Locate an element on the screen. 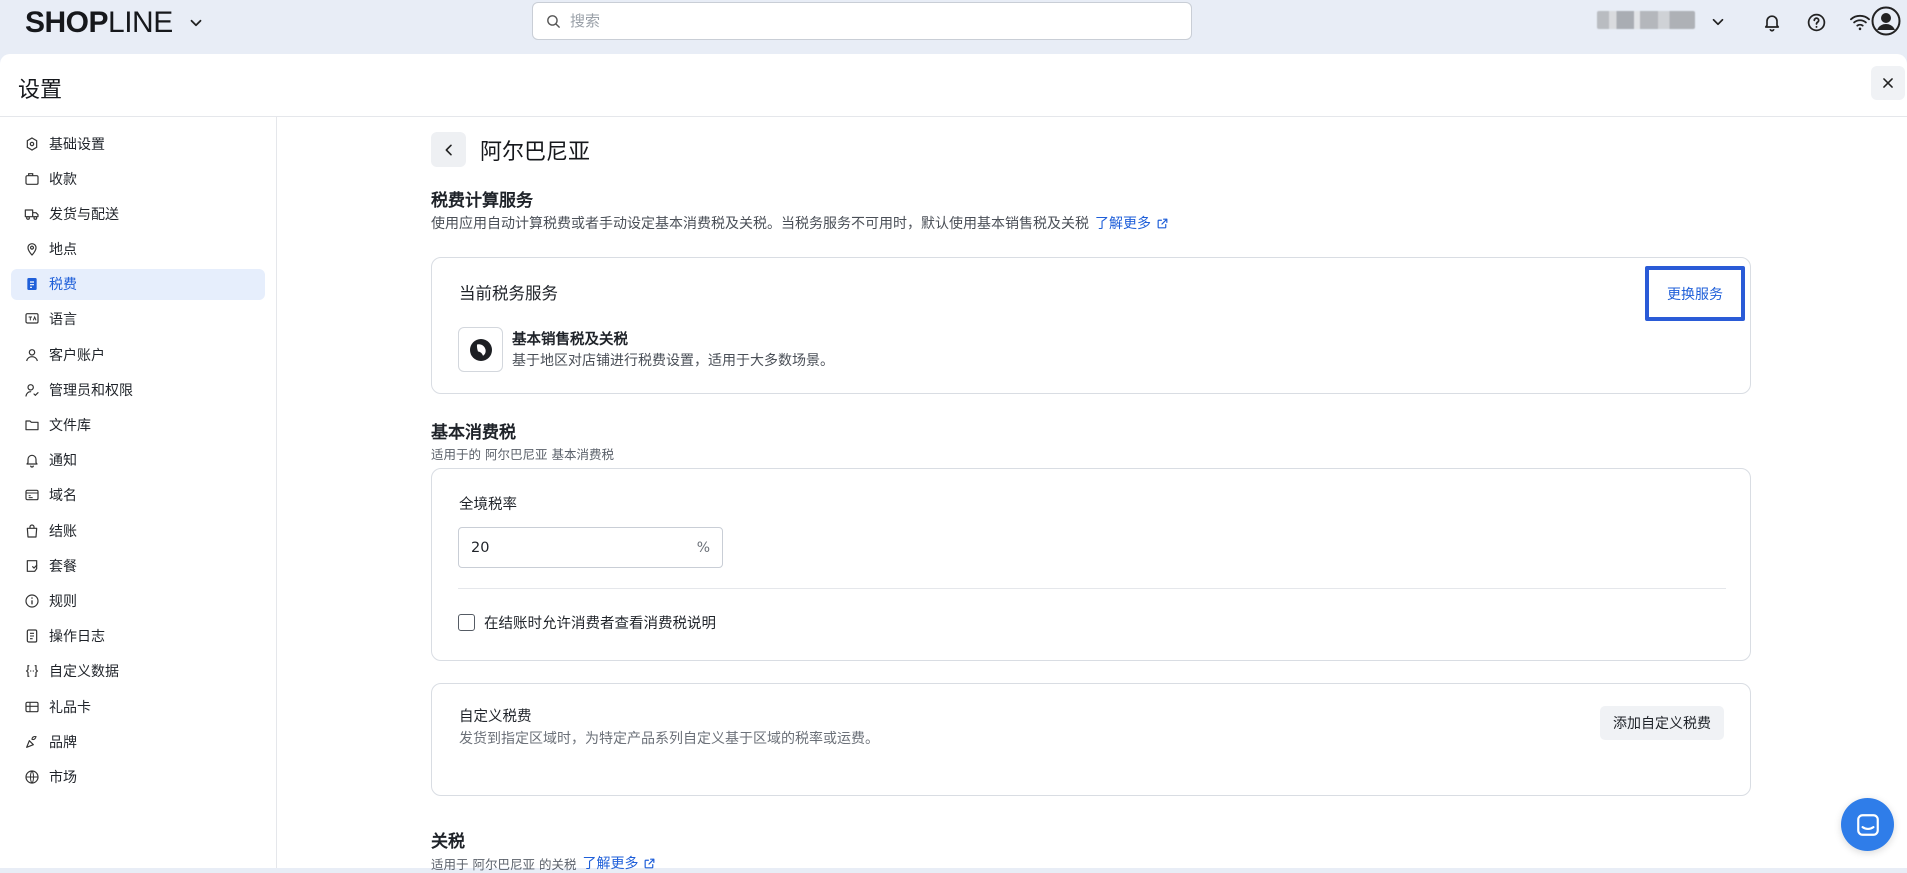 The width and height of the screenshot is (1907, 873). service-name: 基本销售税及关税 is located at coordinates (570, 340).